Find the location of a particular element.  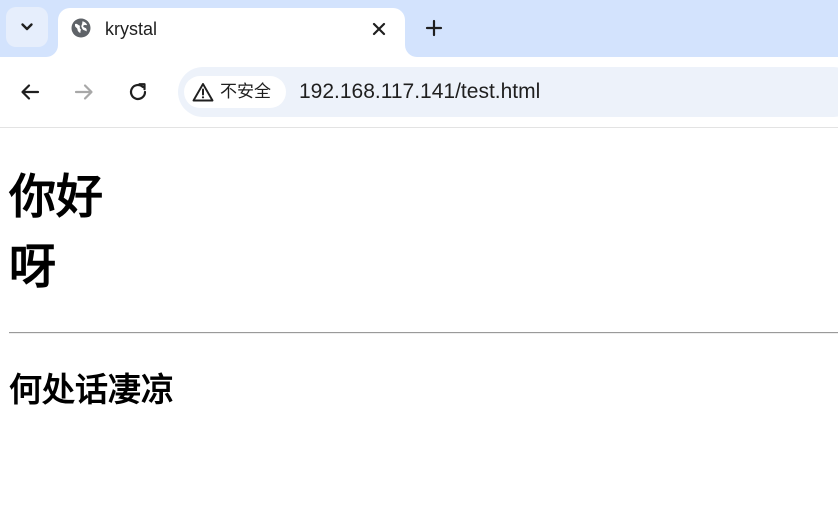

tab-strip: krystal is located at coordinates (419, 28).